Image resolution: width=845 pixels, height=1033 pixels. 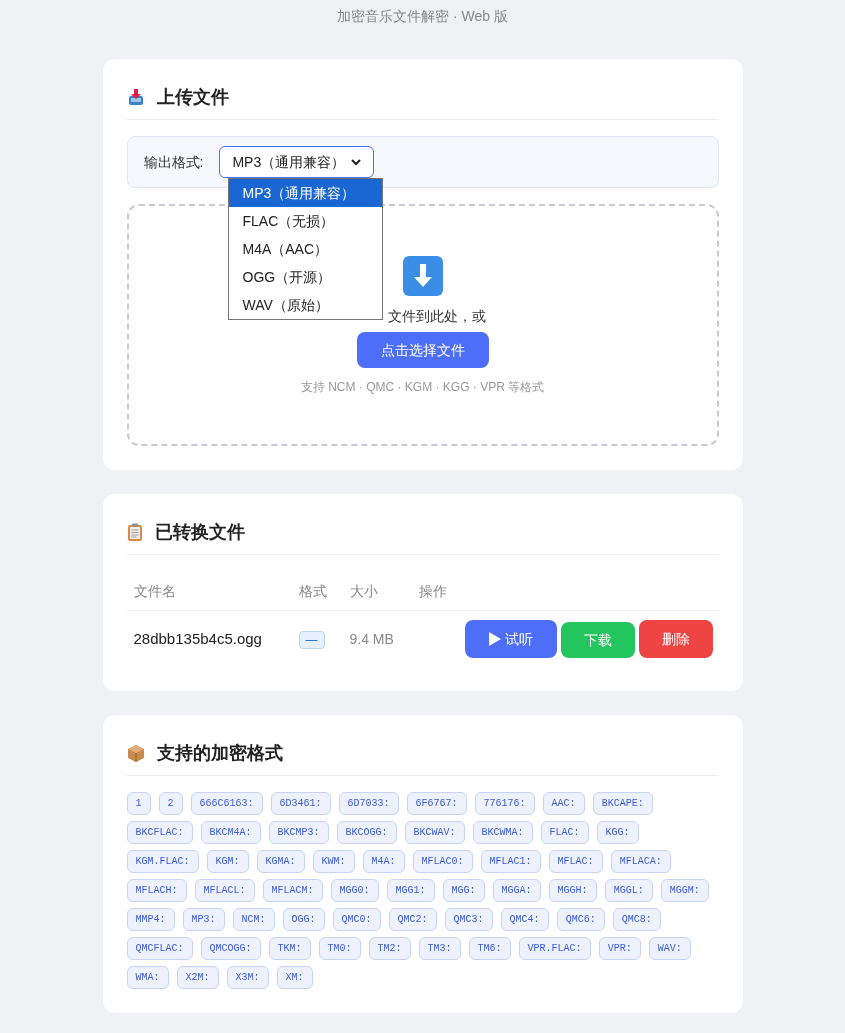 What do you see at coordinates (363, 590) in the screenshot?
I see `column-header: 大小` at bounding box center [363, 590].